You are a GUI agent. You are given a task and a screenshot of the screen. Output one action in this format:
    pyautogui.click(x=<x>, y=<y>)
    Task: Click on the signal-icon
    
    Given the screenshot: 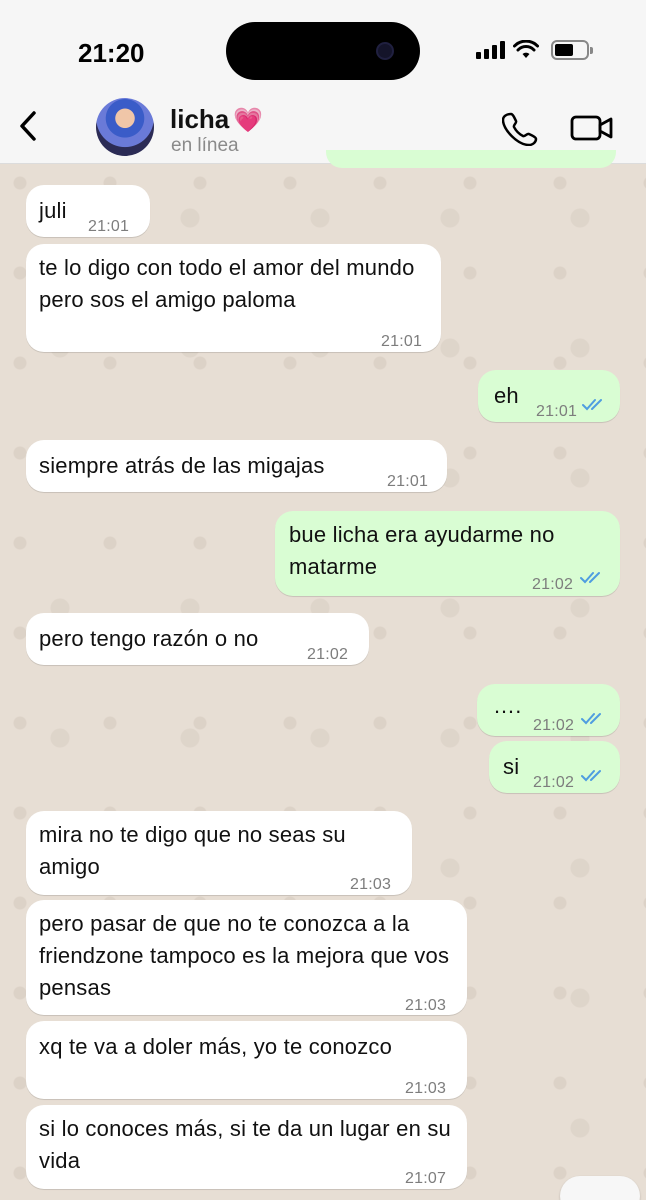 What is the action you would take?
    pyautogui.click(x=490, y=50)
    